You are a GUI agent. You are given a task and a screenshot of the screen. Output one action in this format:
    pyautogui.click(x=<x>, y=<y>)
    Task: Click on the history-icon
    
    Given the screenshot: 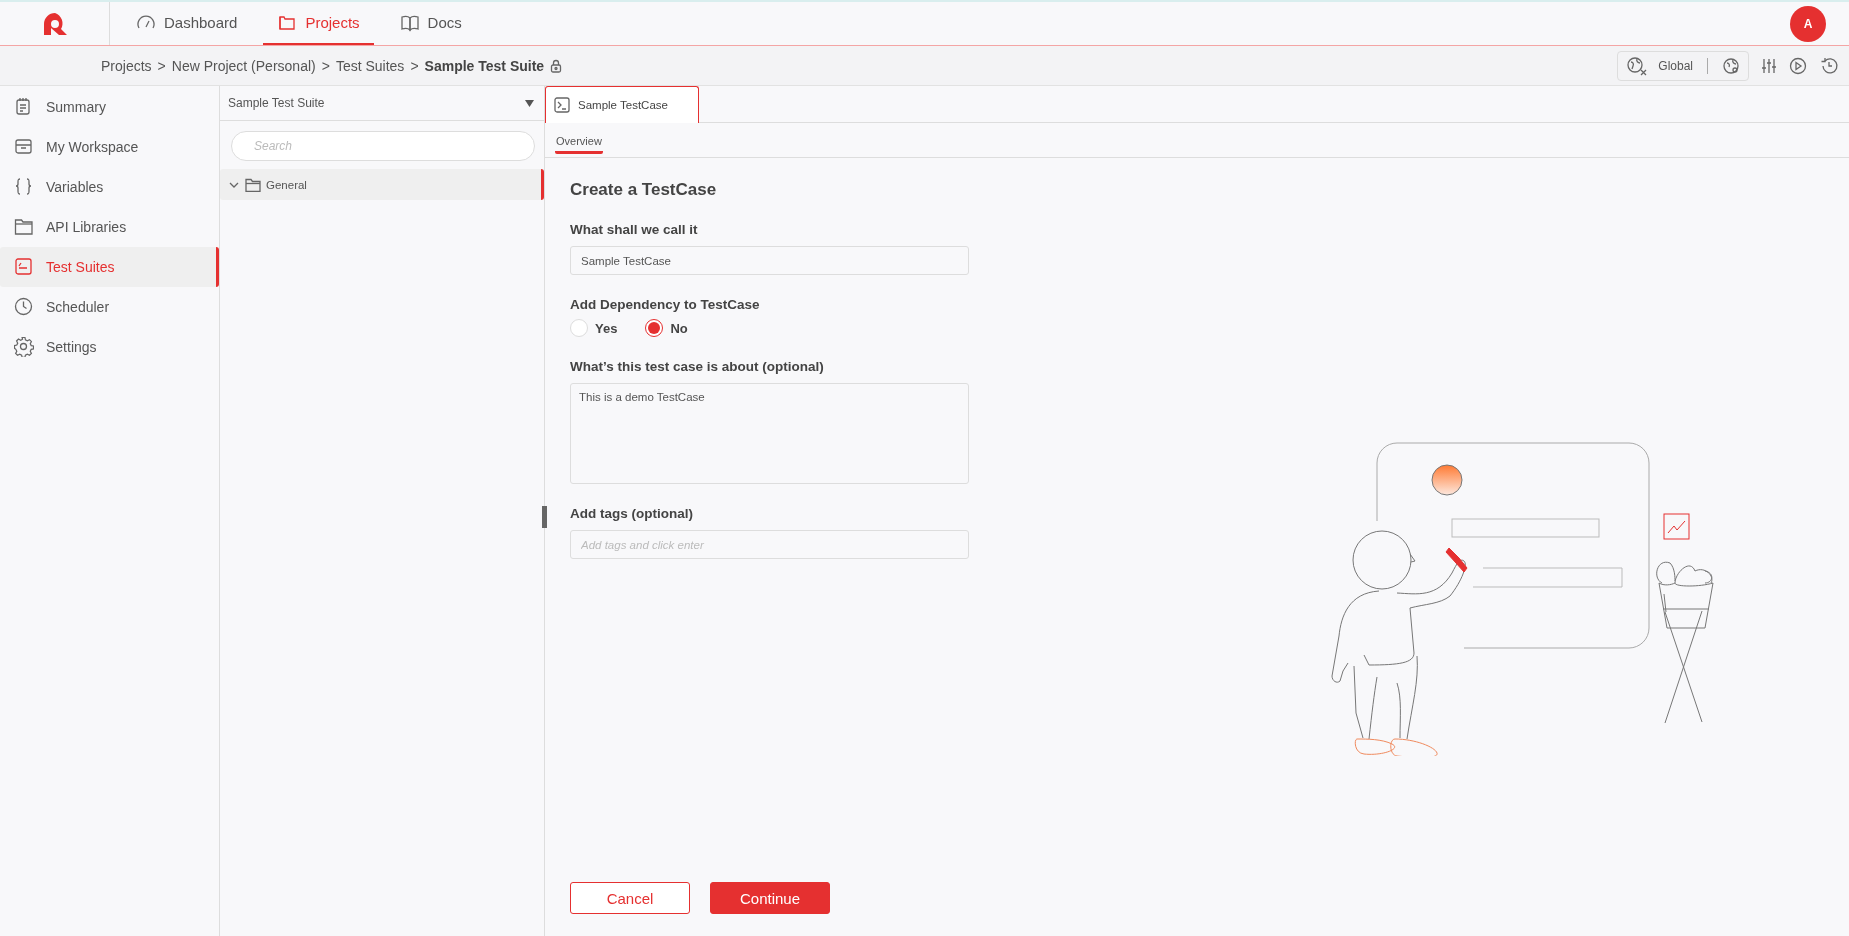 What is the action you would take?
    pyautogui.click(x=1829, y=65)
    